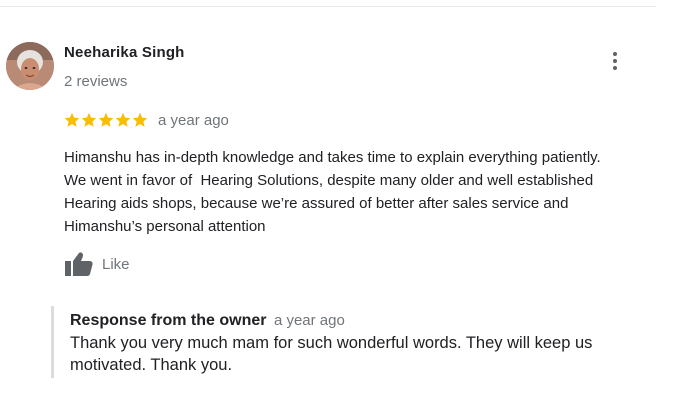 The height and width of the screenshot is (400, 674). What do you see at coordinates (79, 264) in the screenshot?
I see `thumbs-up-icon` at bounding box center [79, 264].